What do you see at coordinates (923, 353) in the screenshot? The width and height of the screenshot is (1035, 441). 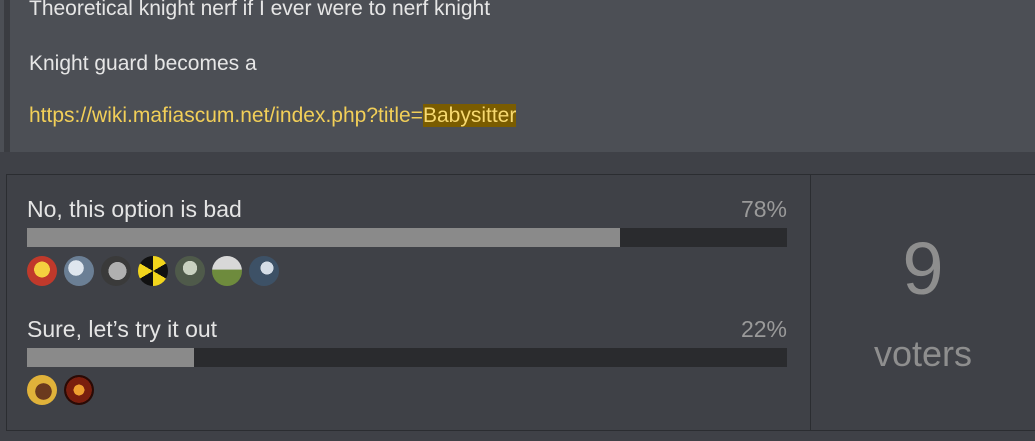 I see `voters-label: voters` at bounding box center [923, 353].